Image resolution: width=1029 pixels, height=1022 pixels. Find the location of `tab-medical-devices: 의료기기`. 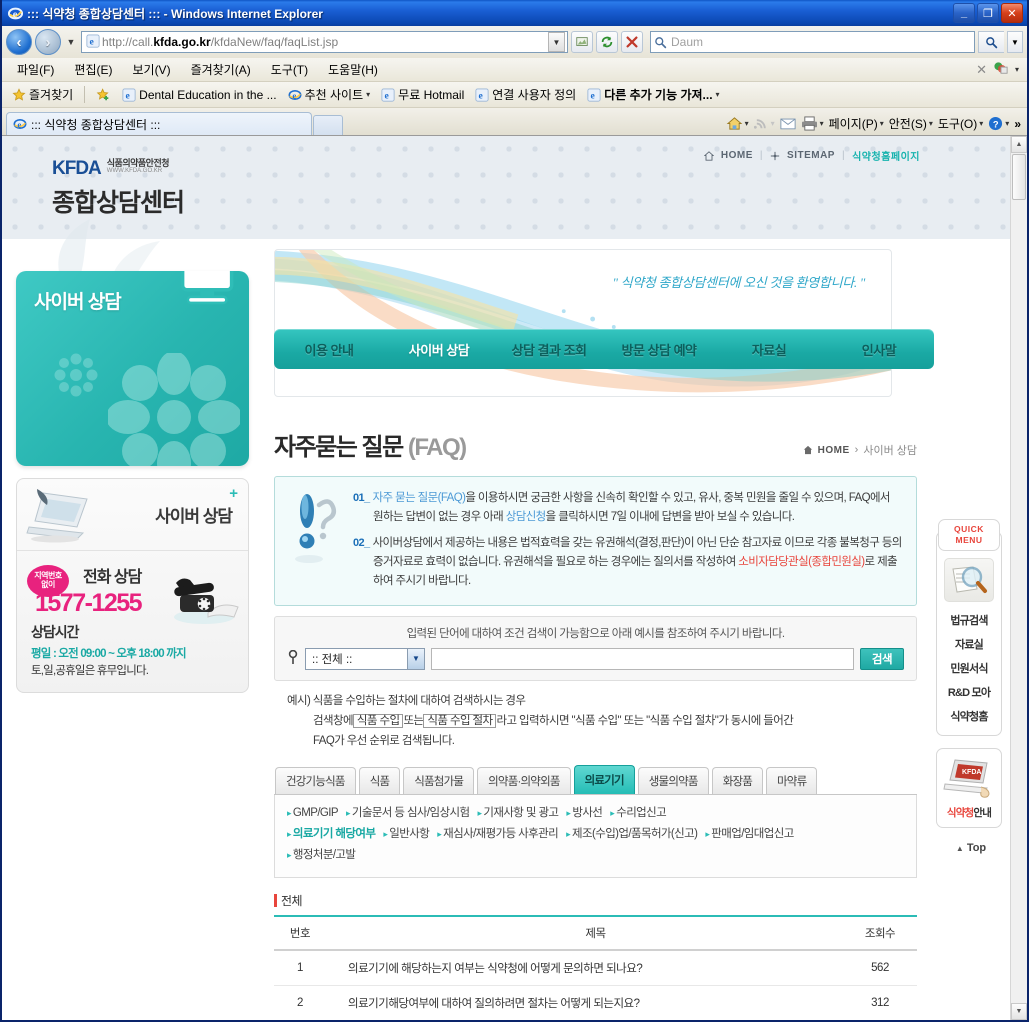

tab-medical-devices: 의료기기 is located at coordinates (604, 779).